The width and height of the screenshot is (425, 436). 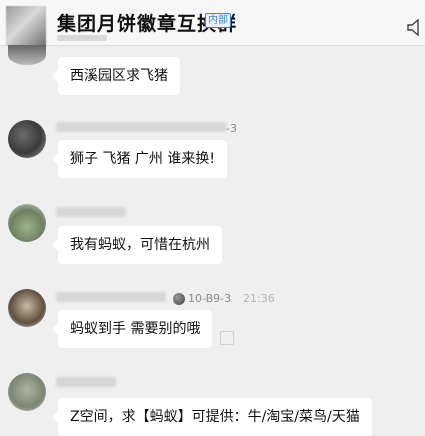 What do you see at coordinates (212, 417) in the screenshot?
I see `message-bubble: Z空间，求【蚂蚁】可提供：牛/淘宝/菜鸟/天猫` at bounding box center [212, 417].